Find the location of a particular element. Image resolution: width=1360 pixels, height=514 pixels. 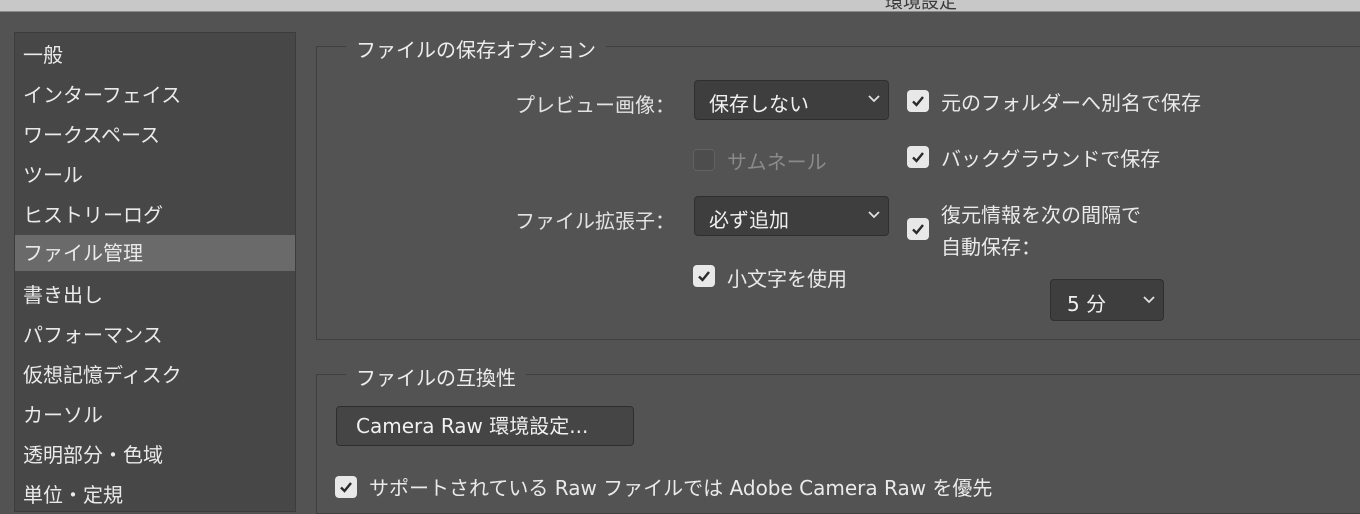

save-as-original-checkbox is located at coordinates (918, 101).